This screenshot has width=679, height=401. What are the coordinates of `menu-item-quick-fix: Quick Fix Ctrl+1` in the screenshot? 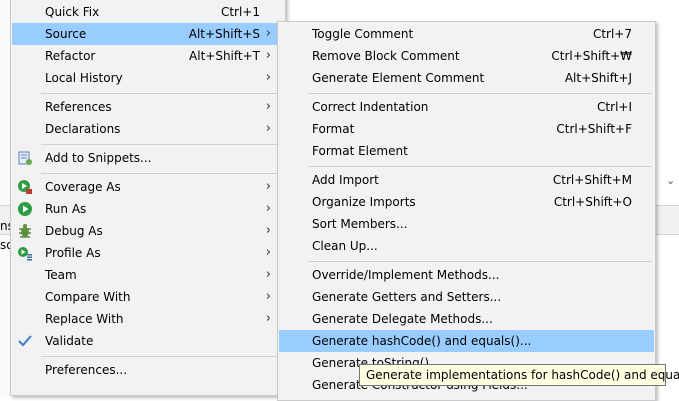 It's located at (148, 12).